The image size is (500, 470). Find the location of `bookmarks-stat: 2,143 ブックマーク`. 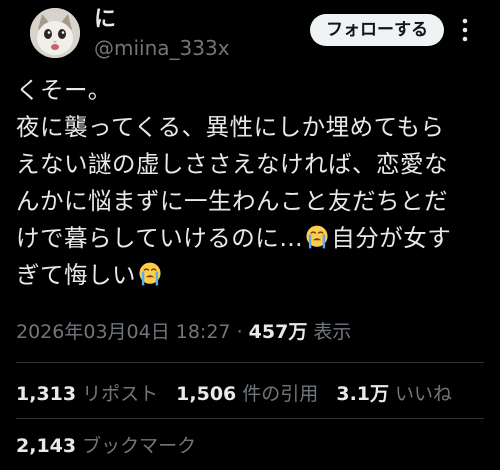

bookmarks-stat: 2,143 ブックマーク is located at coordinates (106, 446).